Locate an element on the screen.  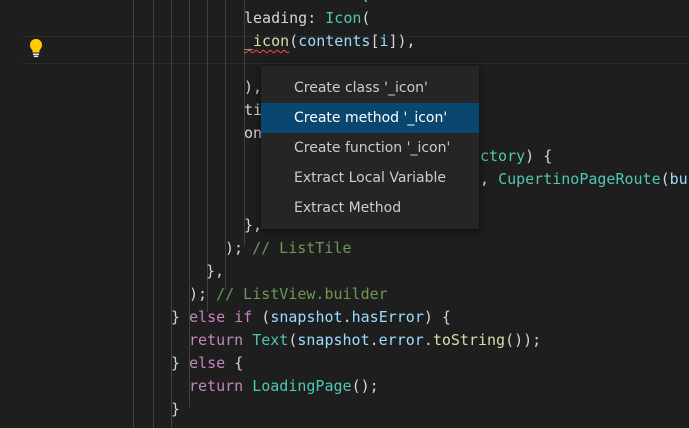
code-token: contents is located at coordinates (334, 41).